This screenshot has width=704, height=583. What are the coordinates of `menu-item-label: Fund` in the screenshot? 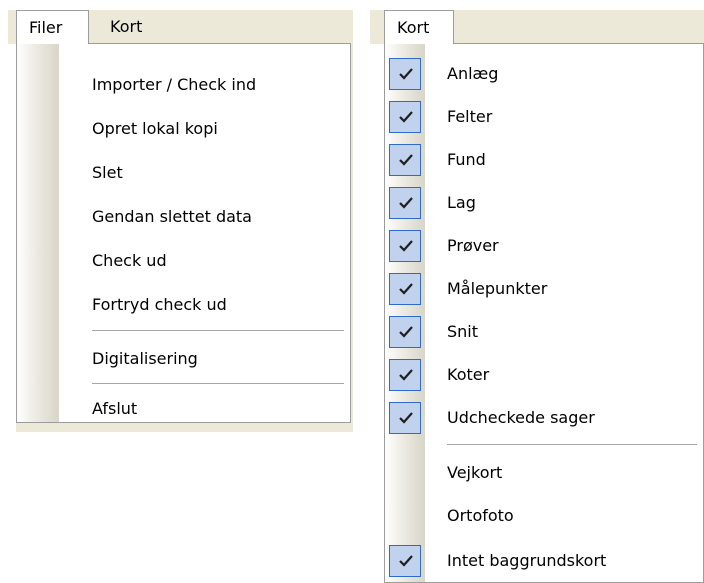 It's located at (466, 159).